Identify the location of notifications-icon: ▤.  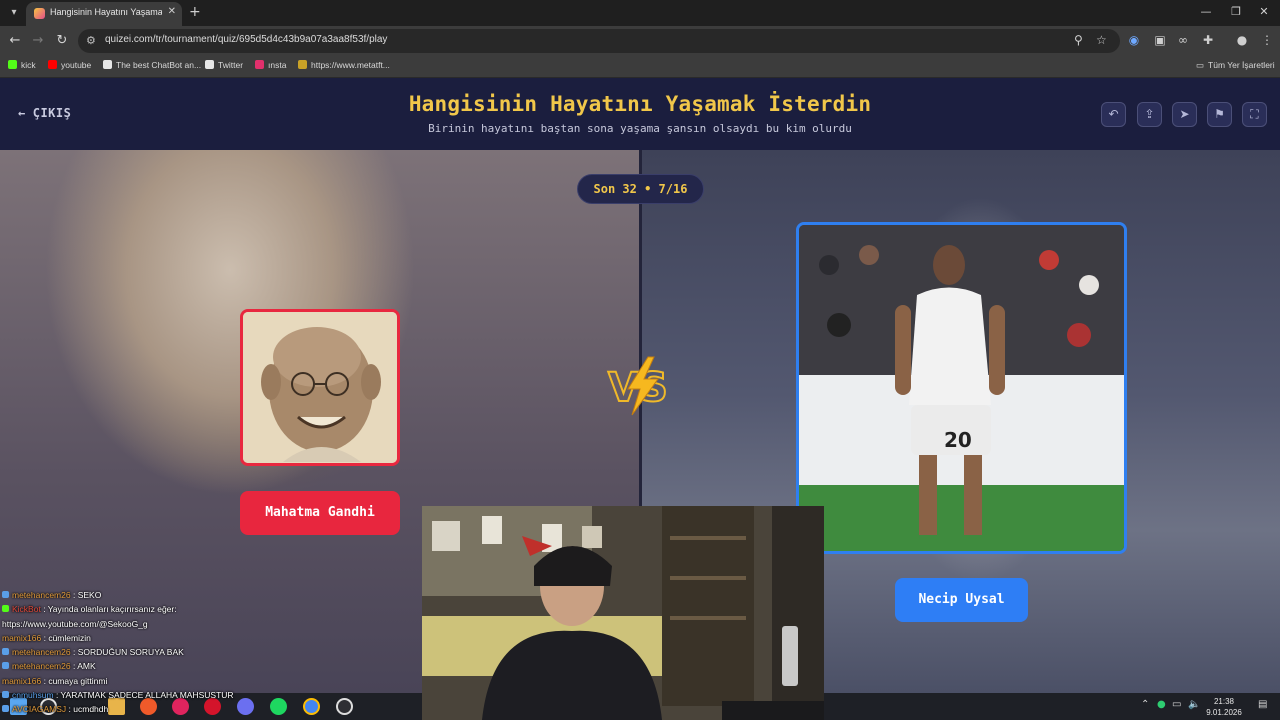
(1262, 704).